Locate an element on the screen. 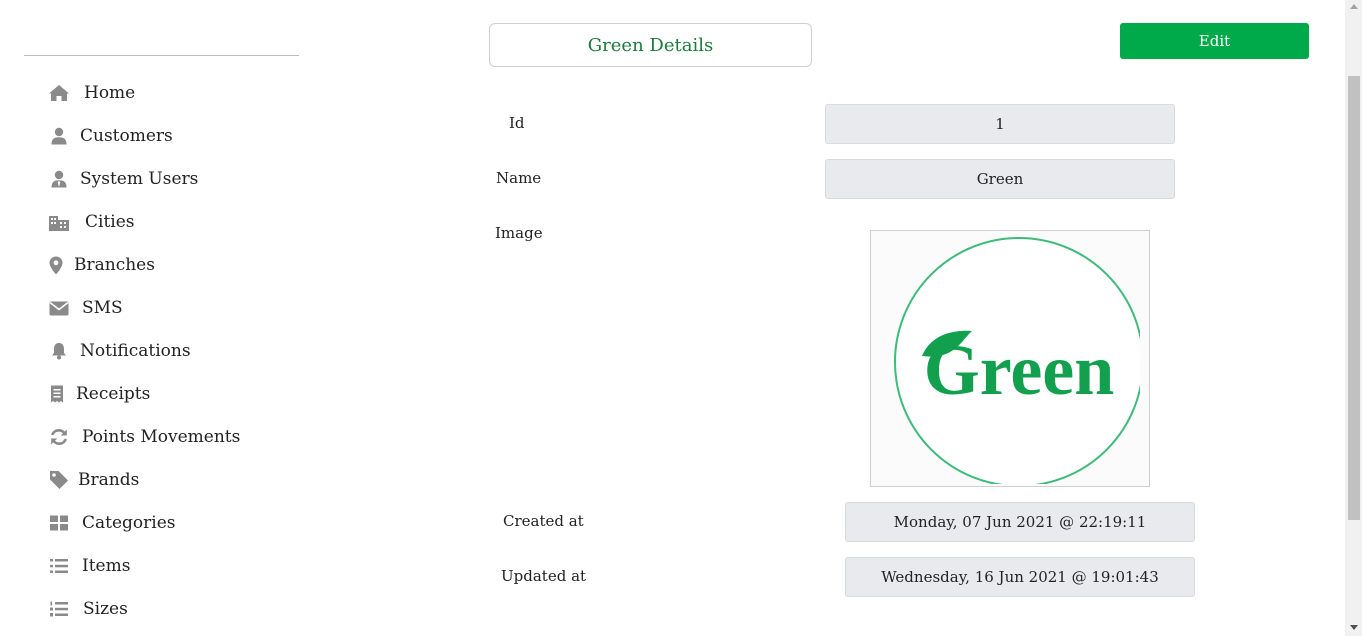 This screenshot has height=636, width=1362. sidebar-item-notifications: Notifications is located at coordinates (119, 351).